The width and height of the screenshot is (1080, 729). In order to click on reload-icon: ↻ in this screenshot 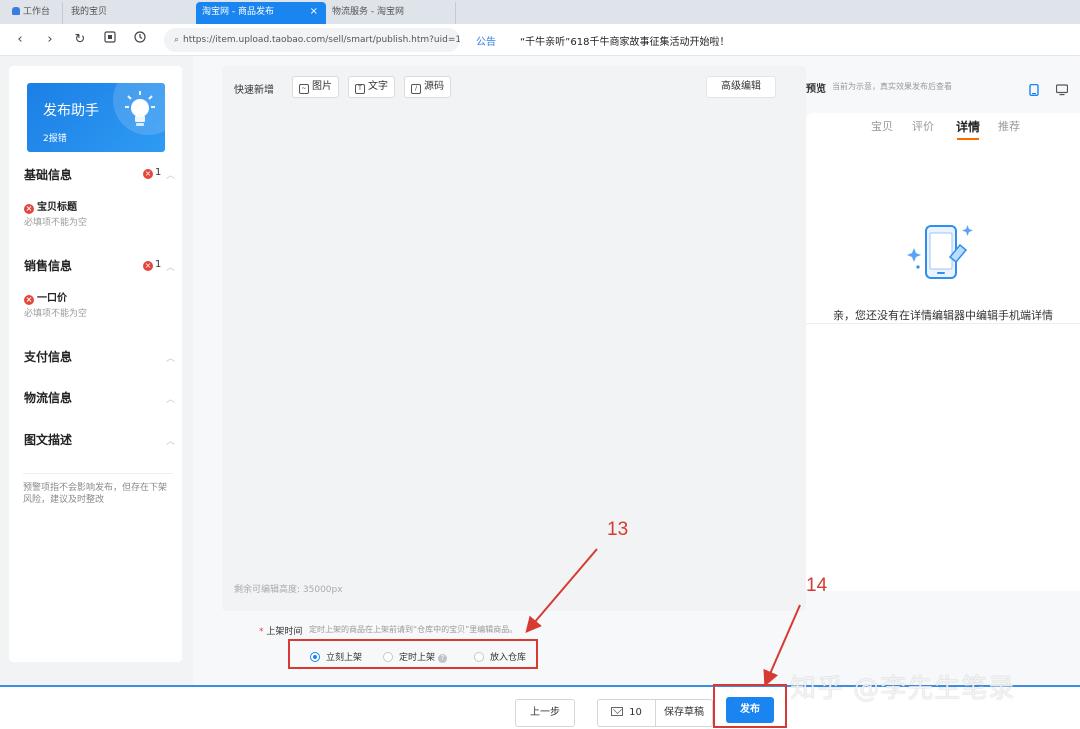, I will do `click(80, 40)`.